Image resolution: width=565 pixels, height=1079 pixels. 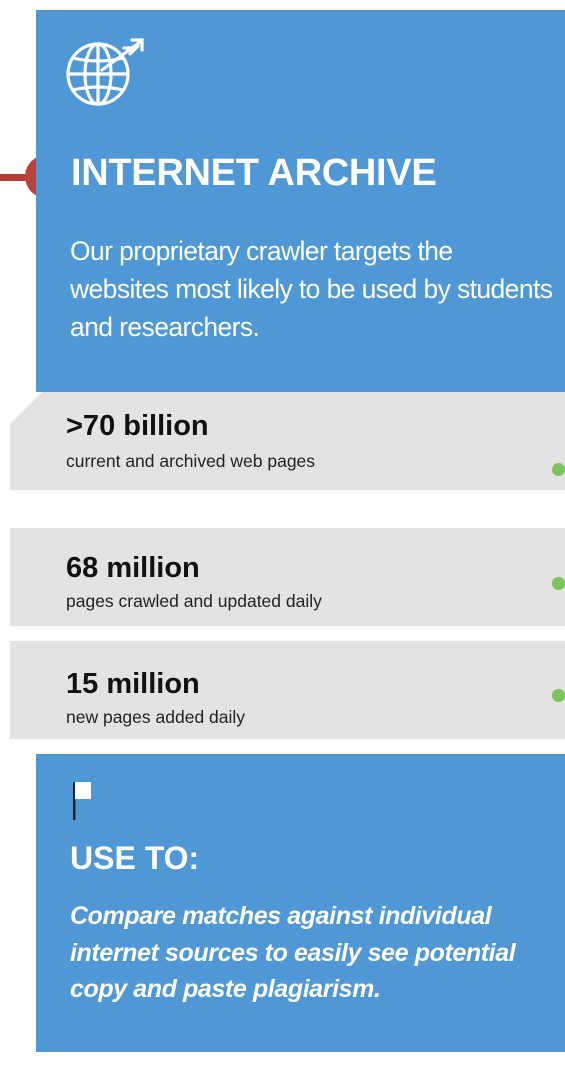 I want to click on stat-value: >70 billion, so click(x=137, y=426).